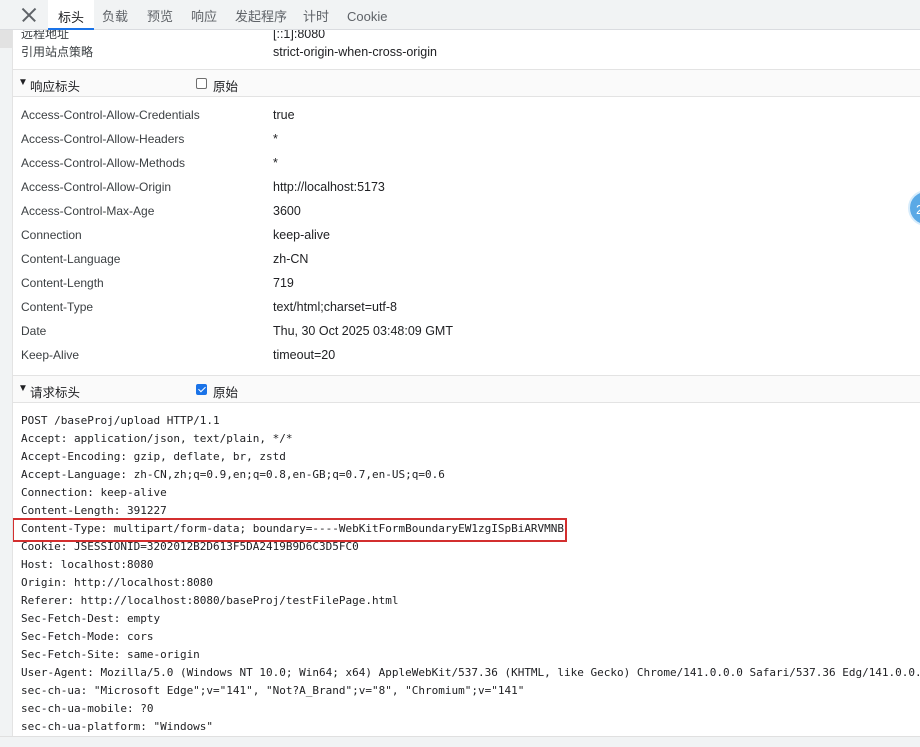  I want to click on tab-preview: 预览, so click(160, 15).